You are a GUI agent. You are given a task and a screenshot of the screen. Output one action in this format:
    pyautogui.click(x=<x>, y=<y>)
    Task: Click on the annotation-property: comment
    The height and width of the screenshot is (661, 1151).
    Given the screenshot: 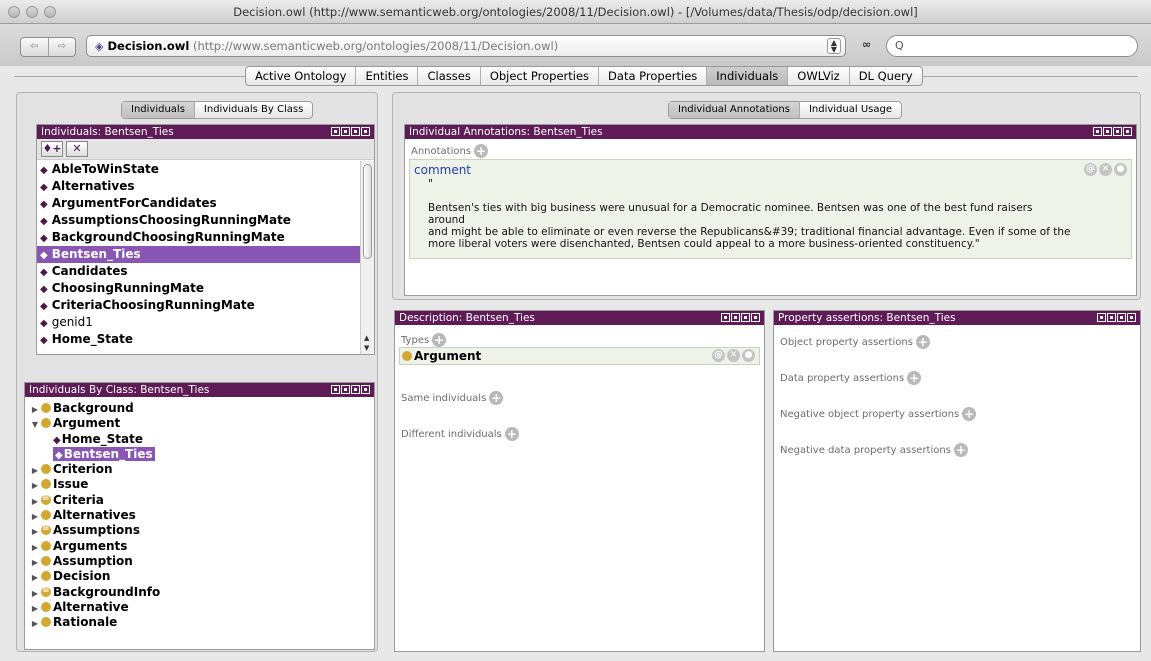 What is the action you would take?
    pyautogui.click(x=442, y=170)
    